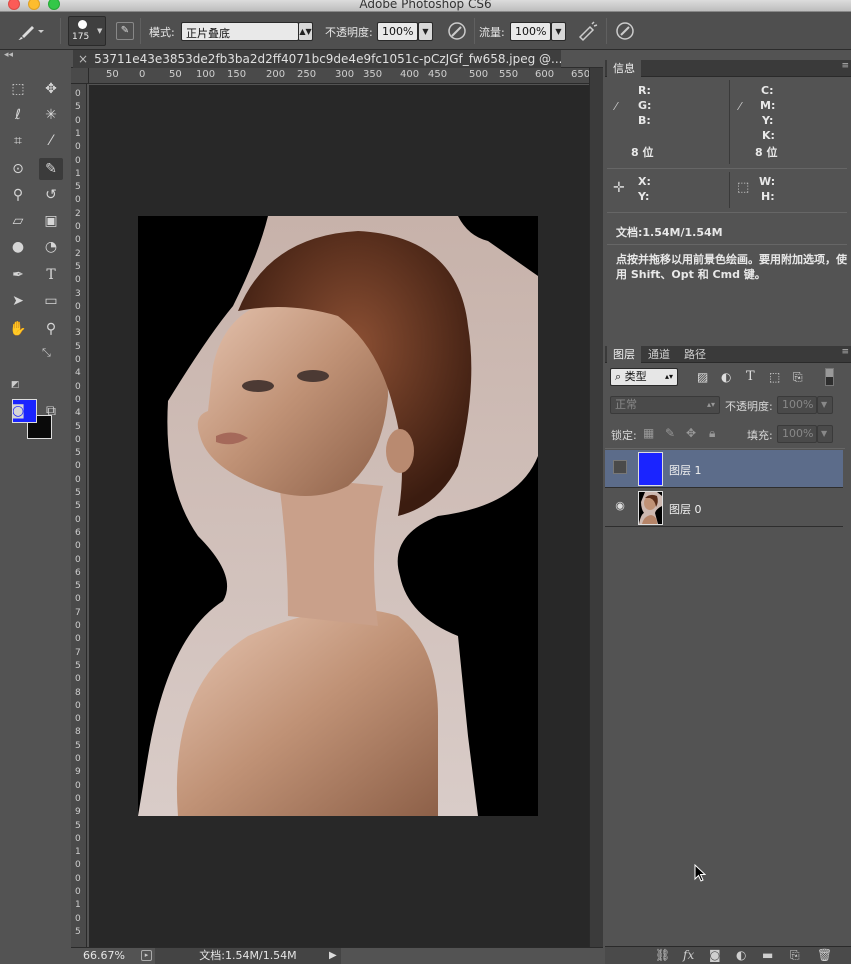 The image size is (851, 964). Describe the element at coordinates (845, 66) in the screenshot. I see `panel-menu-icon: ≡` at that location.